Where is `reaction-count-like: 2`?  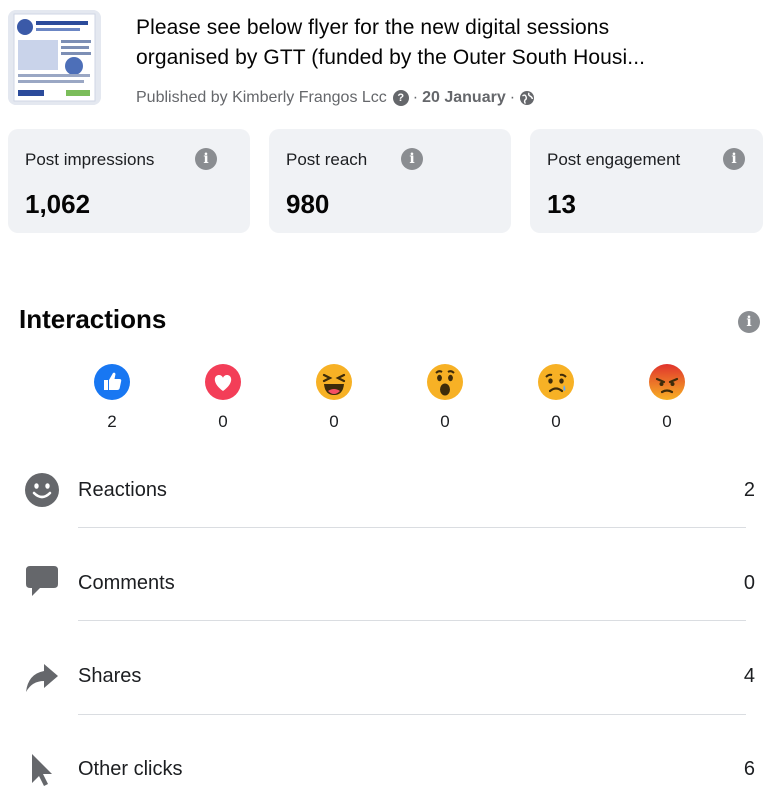
reaction-count-like: 2 is located at coordinates (112, 421).